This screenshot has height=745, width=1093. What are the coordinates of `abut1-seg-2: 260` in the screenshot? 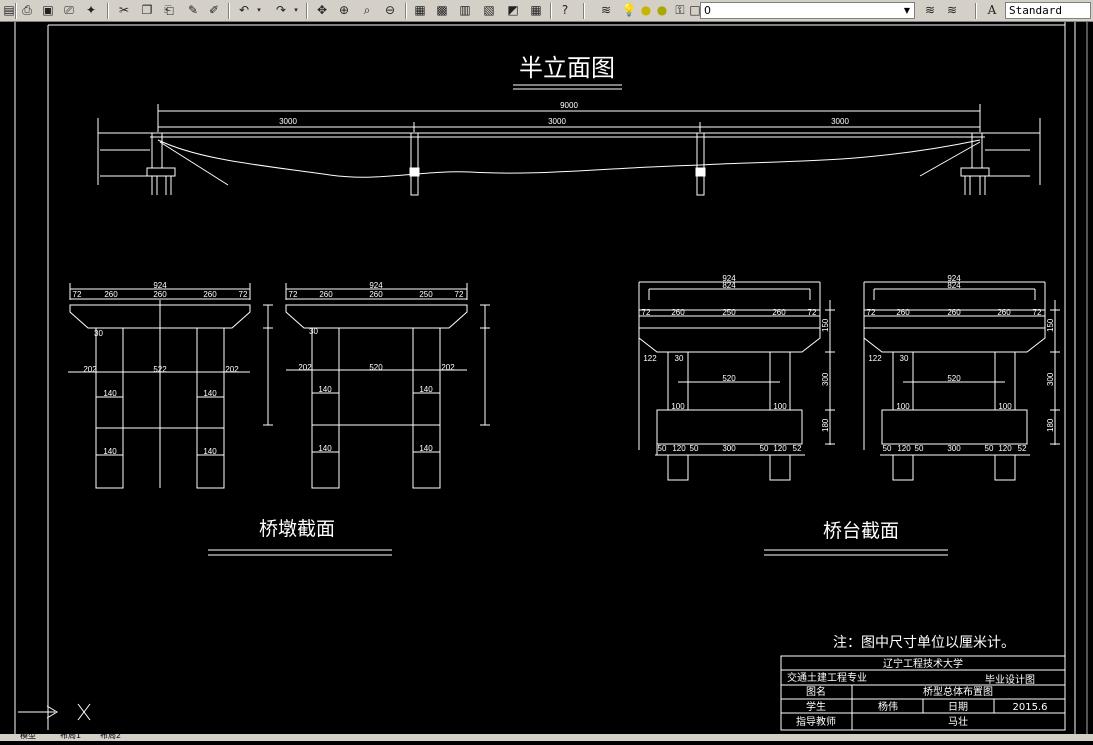 It's located at (678, 312).